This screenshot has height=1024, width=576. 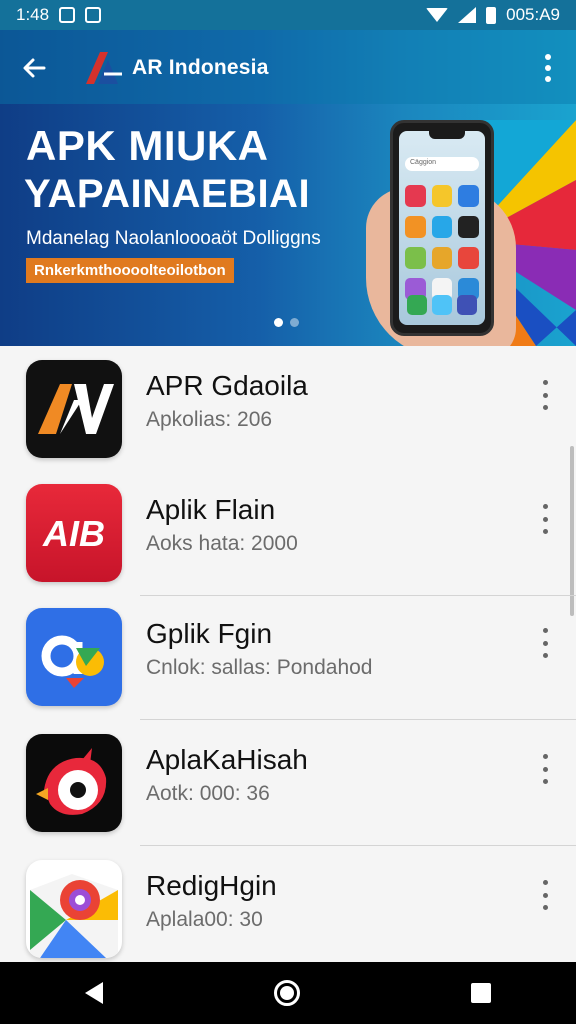 What do you see at coordinates (288, 15) in the screenshot?
I see `status-bar: 1:48 005:A9` at bounding box center [288, 15].